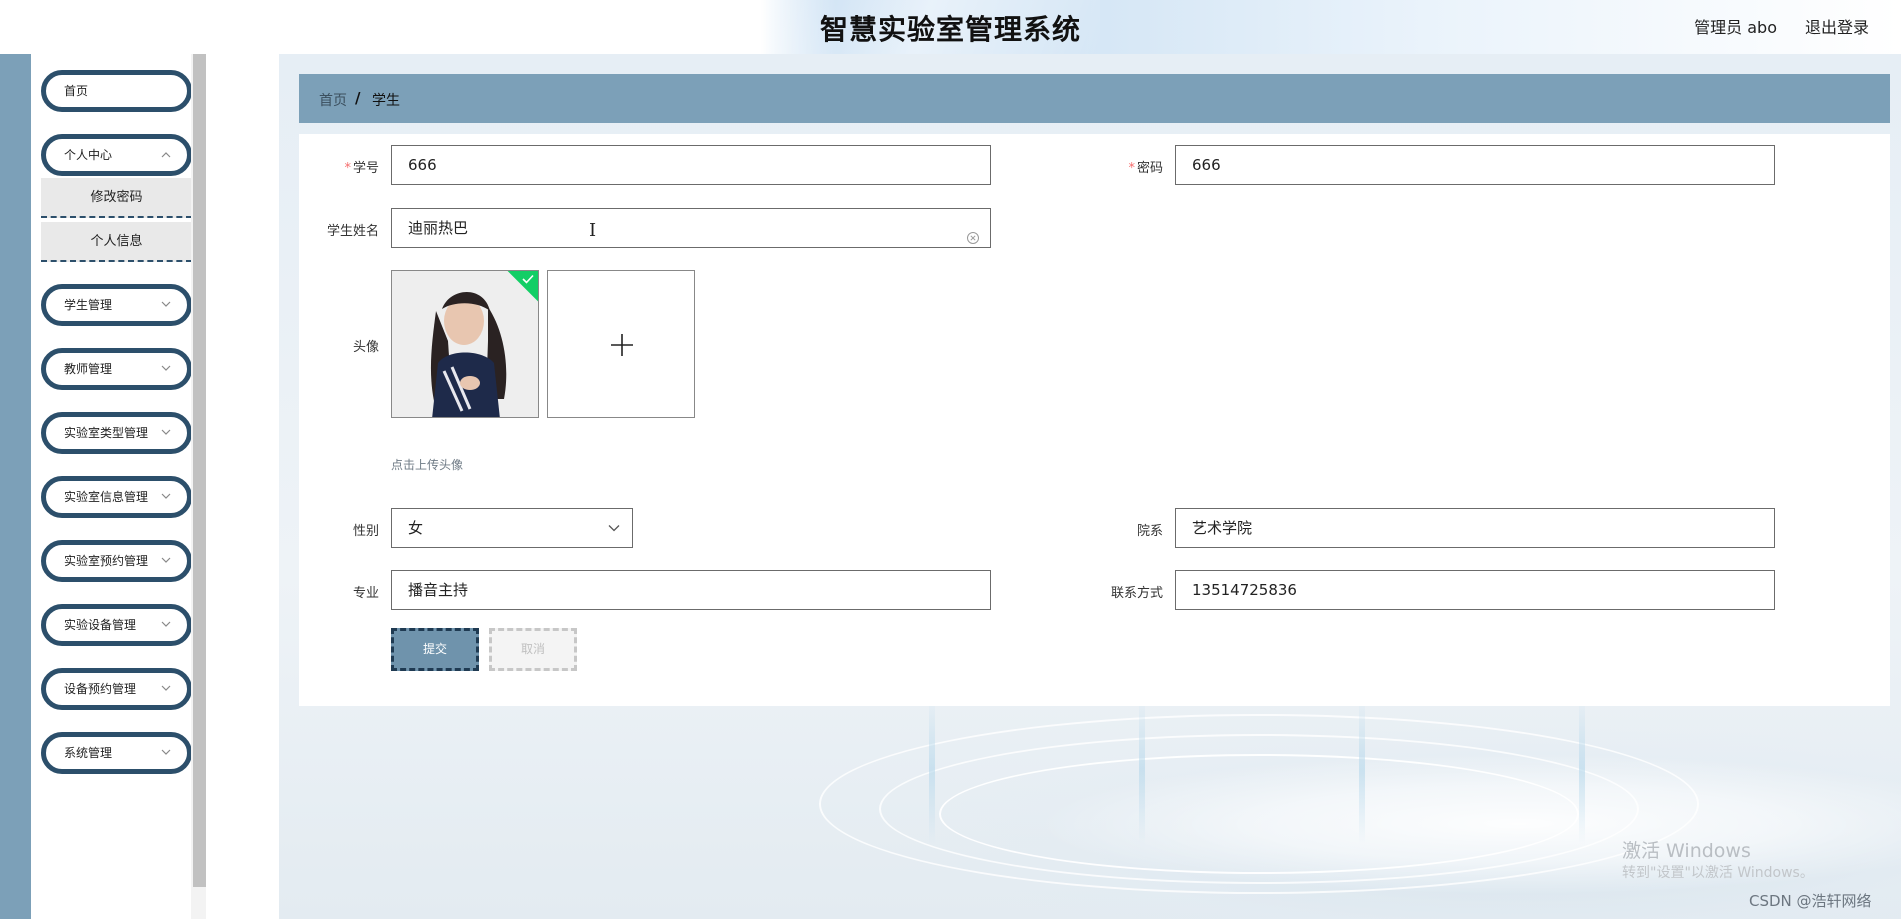 This screenshot has height=919, width=1901. What do you see at coordinates (691, 590) in the screenshot?
I see `major-input: 播音主持` at bounding box center [691, 590].